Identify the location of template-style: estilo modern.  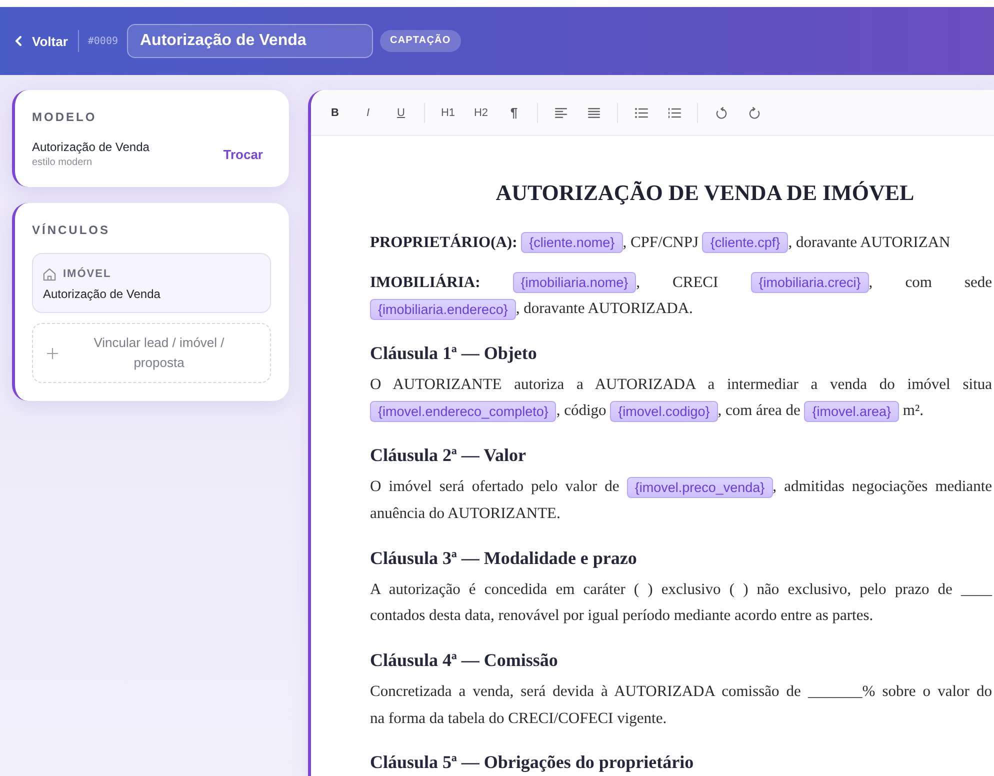
(63, 162).